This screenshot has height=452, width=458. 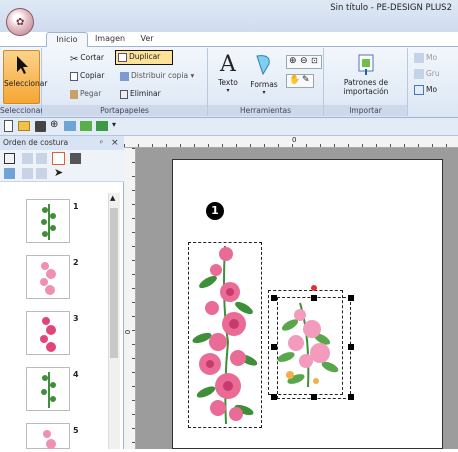 What do you see at coordinates (41, 173) in the screenshot?
I see `split-icon` at bounding box center [41, 173].